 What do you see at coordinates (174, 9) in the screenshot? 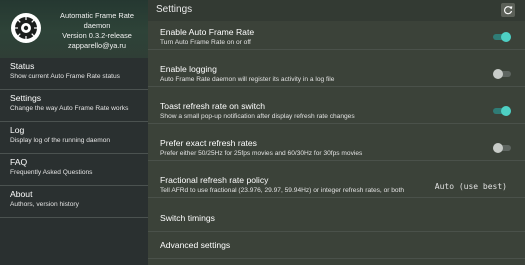
I see `page-title: Settings` at bounding box center [174, 9].